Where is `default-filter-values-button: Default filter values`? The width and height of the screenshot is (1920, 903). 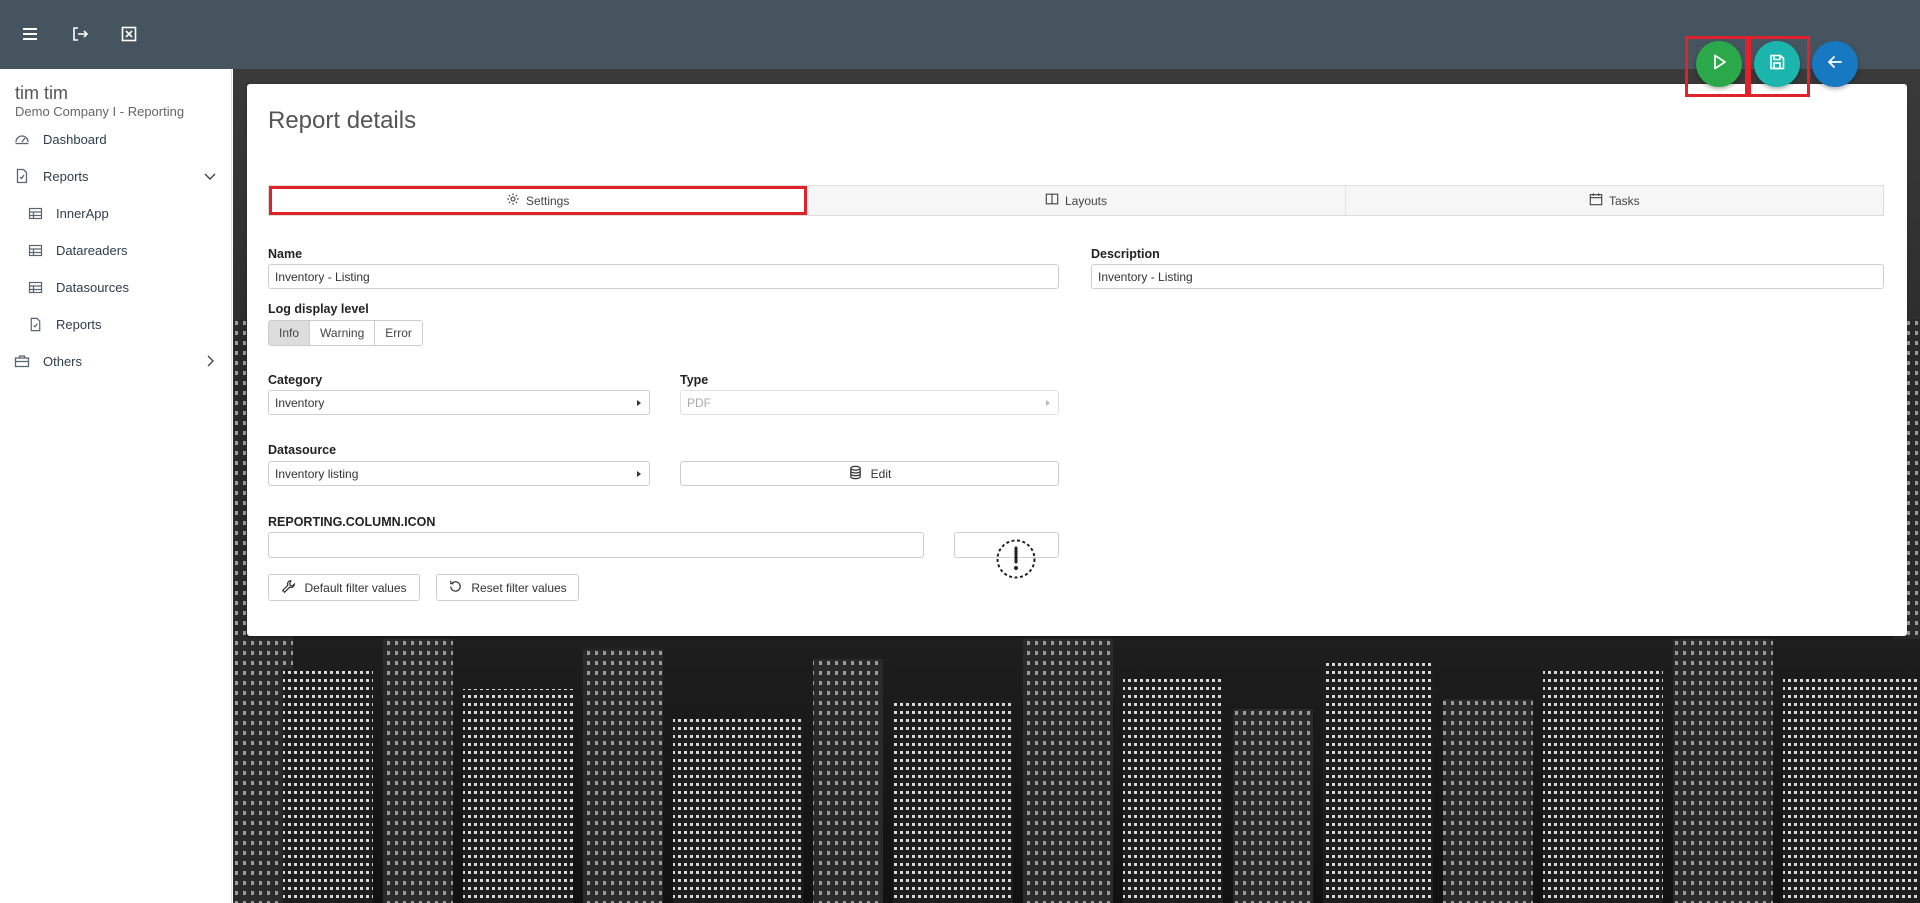
default-filter-values-button: Default filter values is located at coordinates (344, 587).